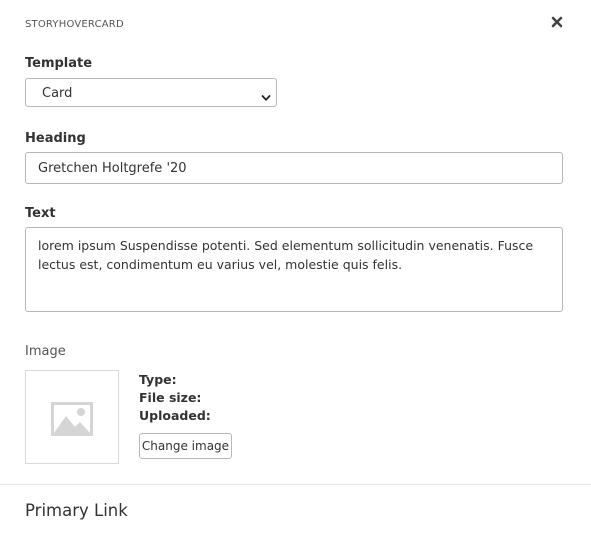  I want to click on template-label: Template, so click(59, 63).